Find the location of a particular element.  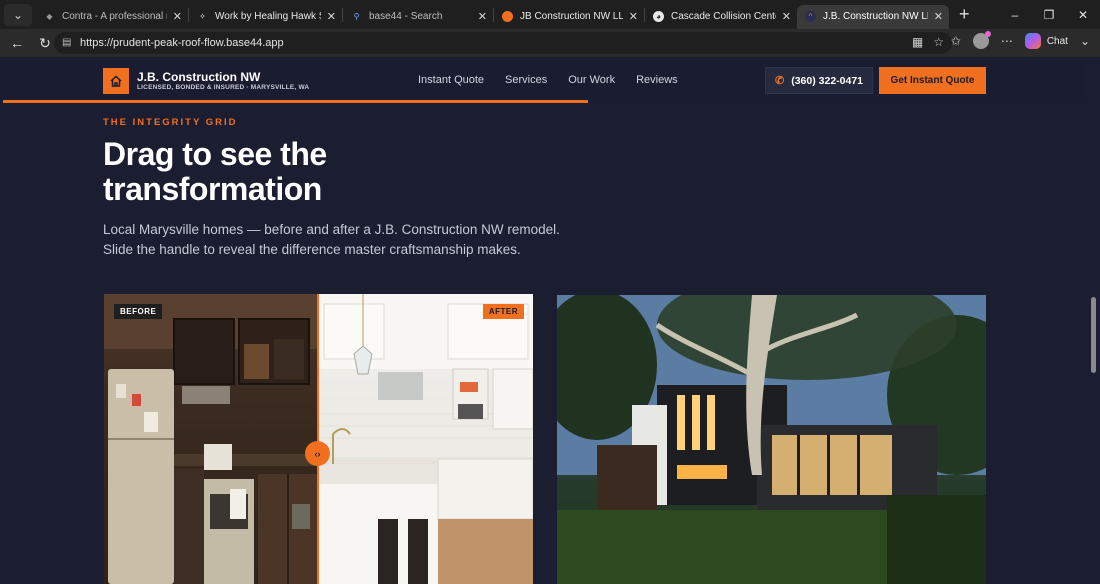

browser-tab-1: ◆ Contra - A professional netw ✕ is located at coordinates (112, 17).